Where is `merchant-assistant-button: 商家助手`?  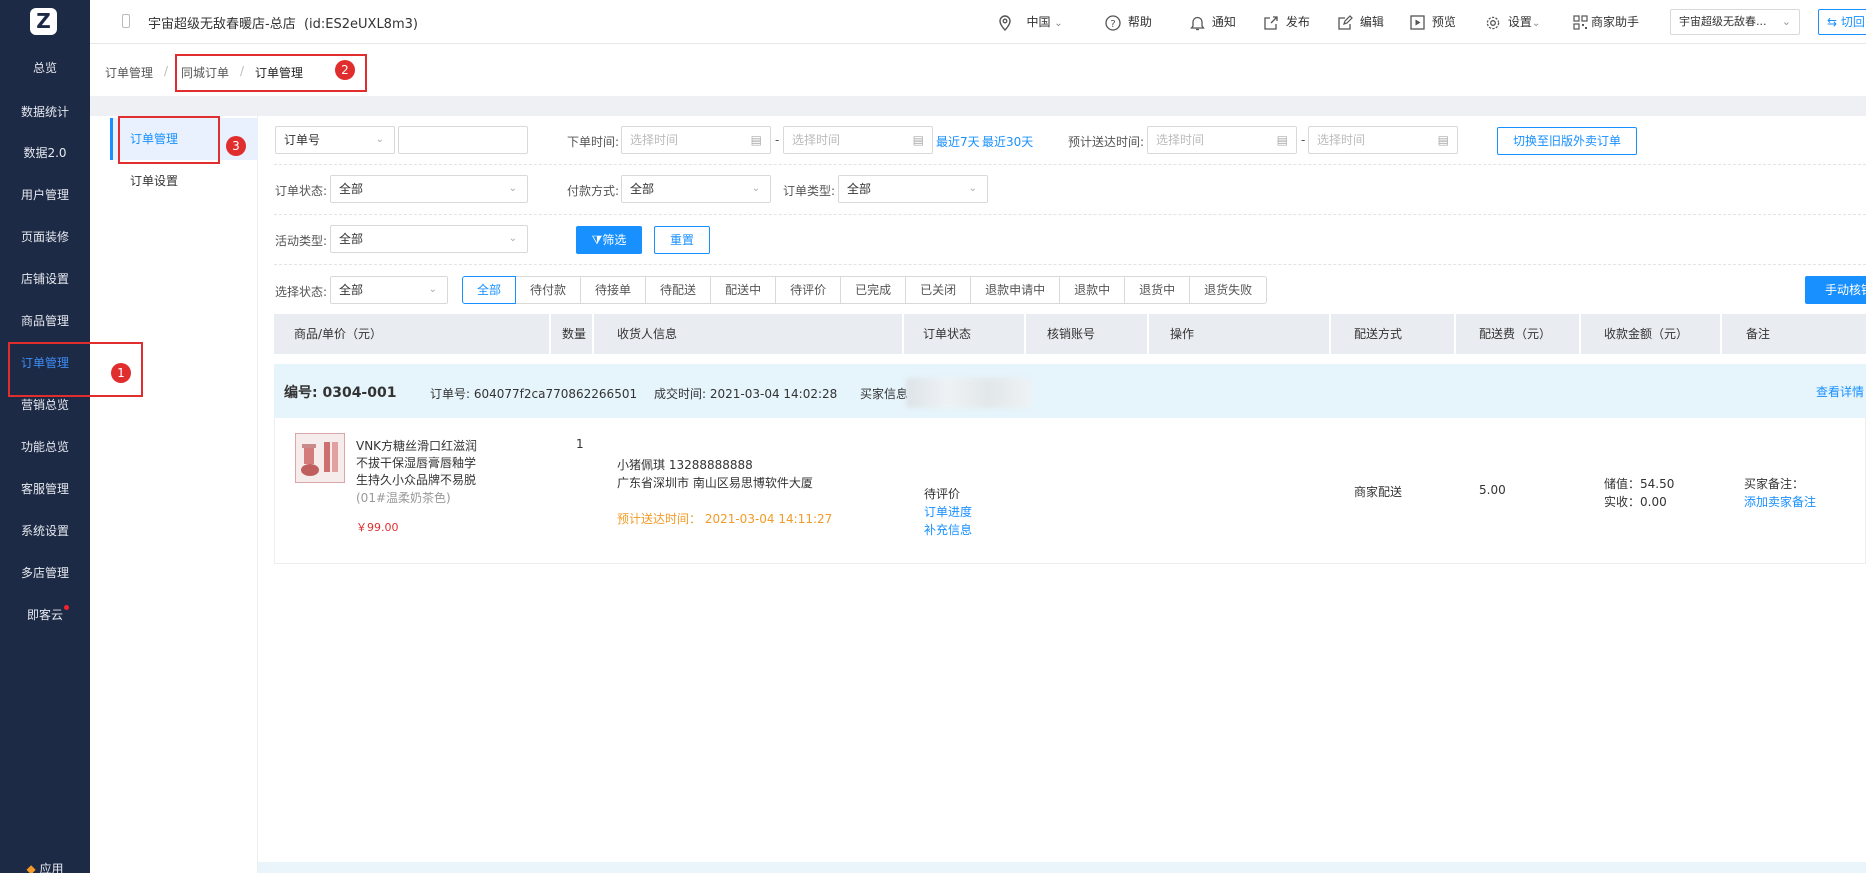
merchant-assistant-button: 商家助手 is located at coordinates (1606, 22).